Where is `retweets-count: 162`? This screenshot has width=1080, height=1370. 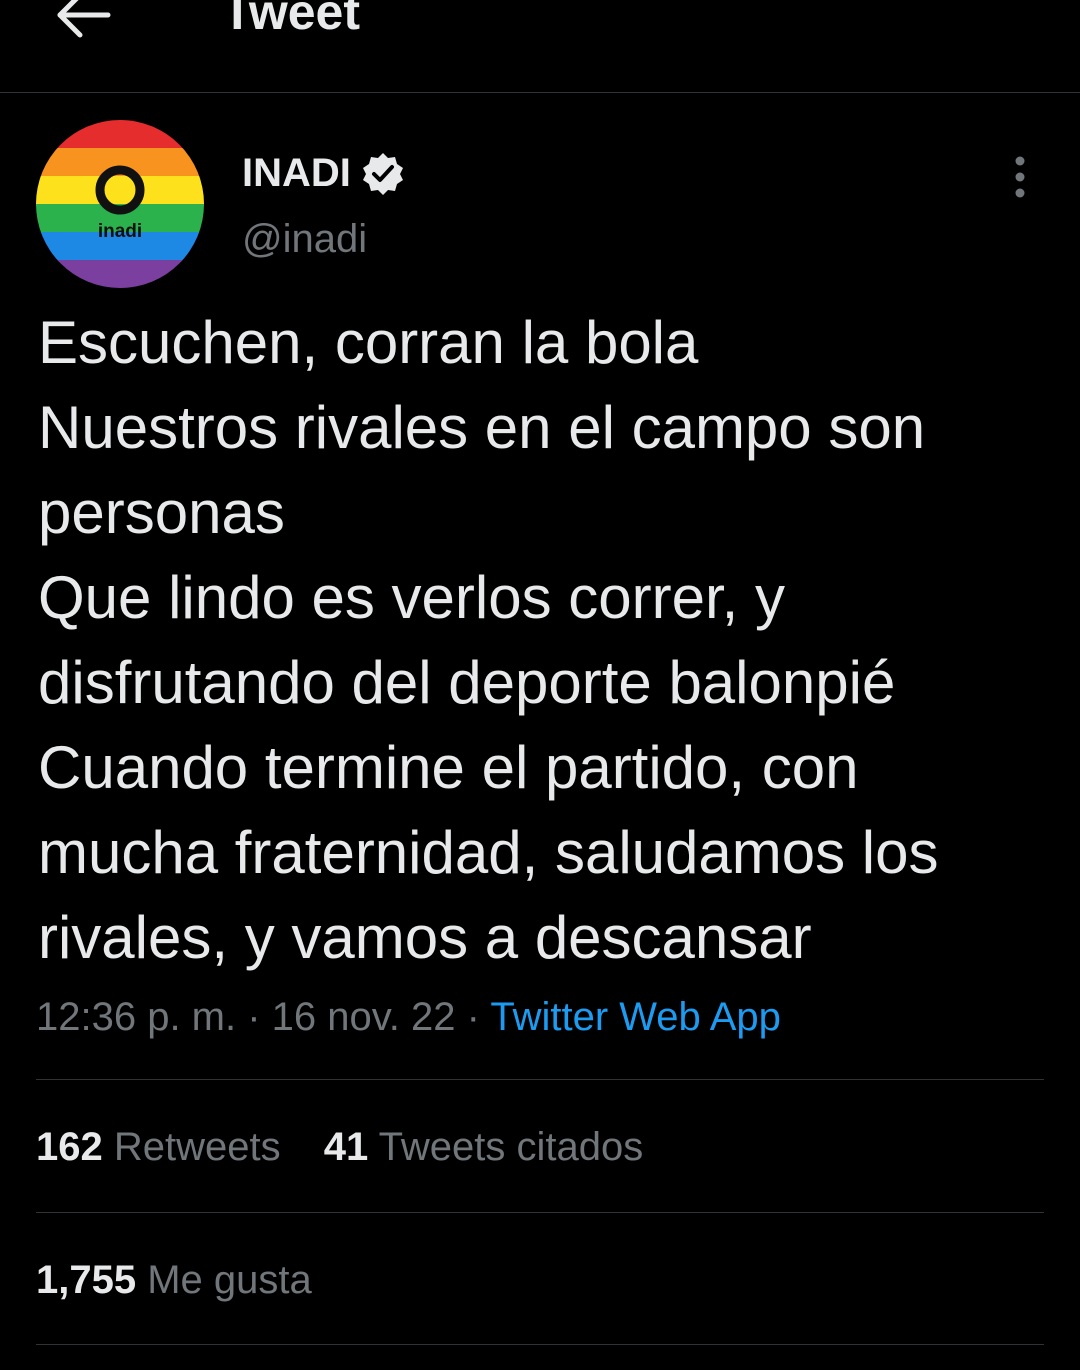 retweets-count: 162 is located at coordinates (69, 1147).